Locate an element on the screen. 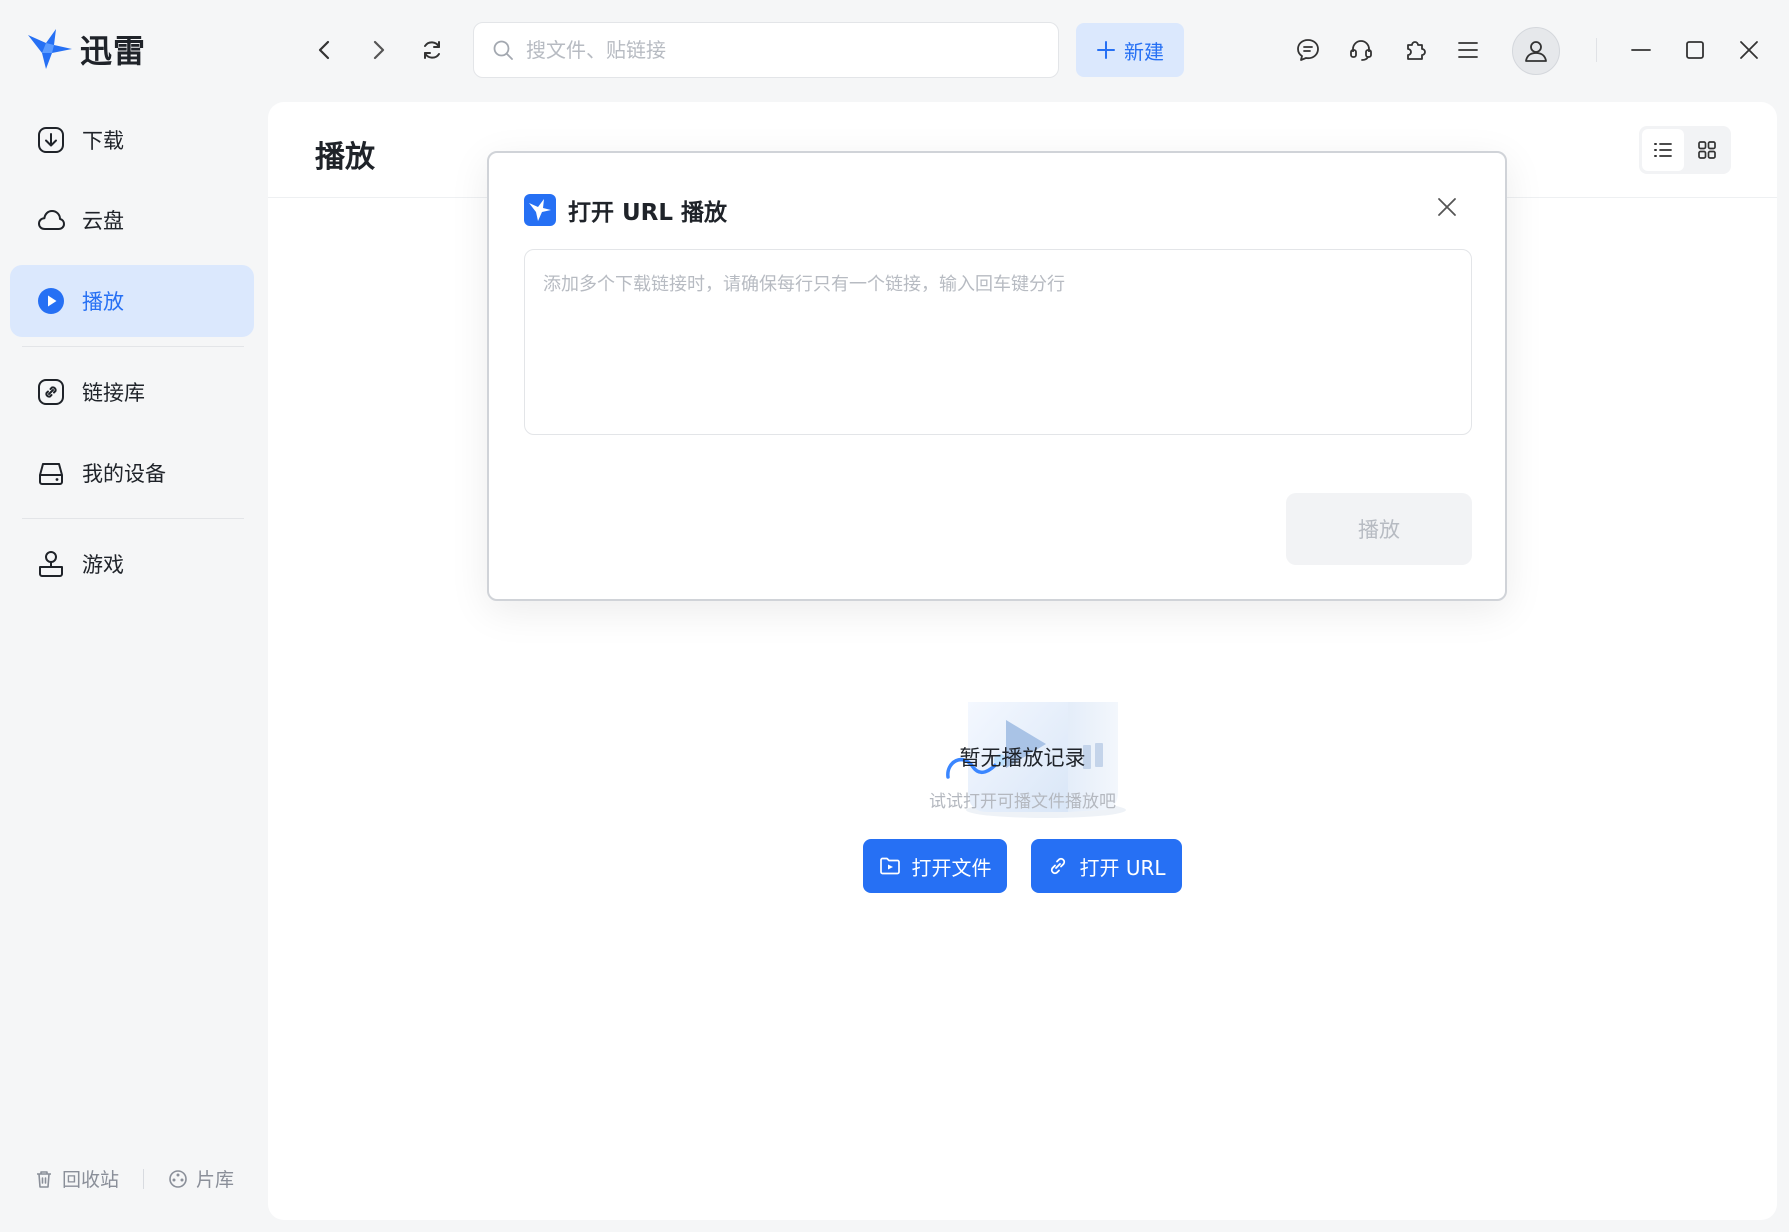 The height and width of the screenshot is (1232, 1789). open-url-button: 打开 URL is located at coordinates (1106, 866).